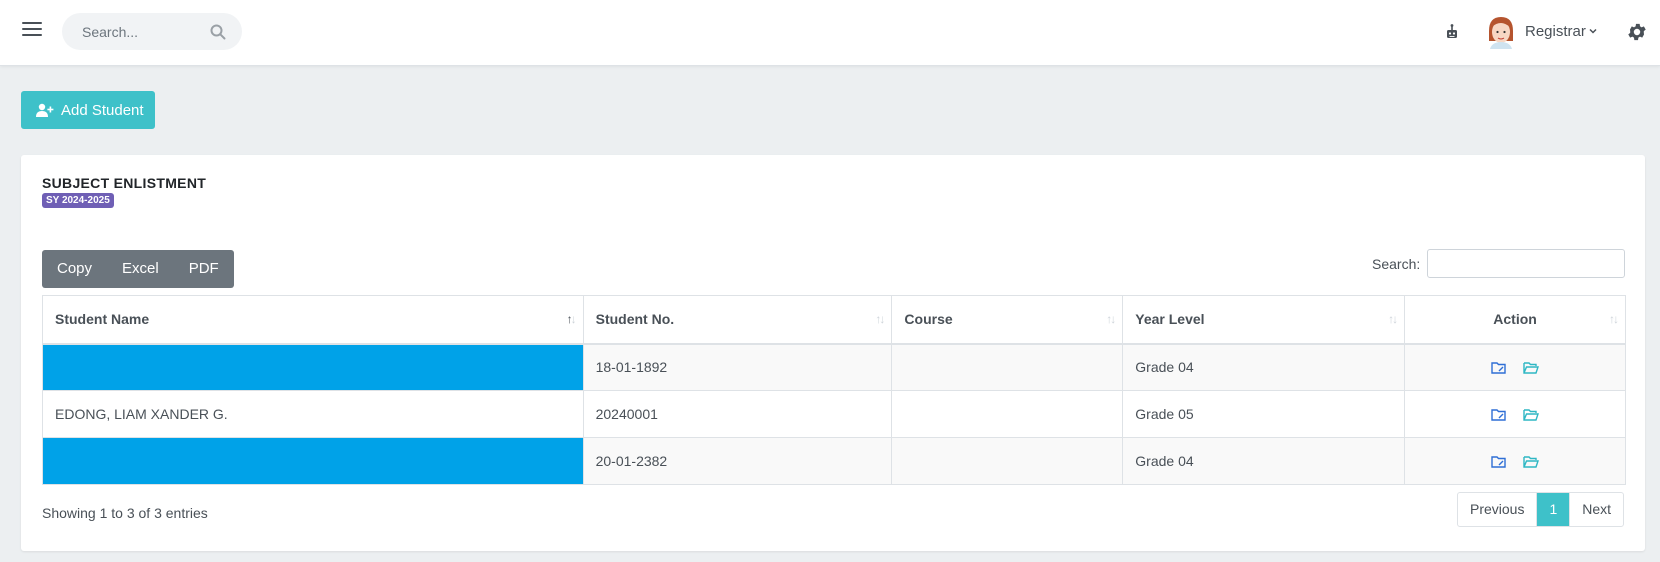 The image size is (1660, 562). What do you see at coordinates (1596, 509) in the screenshot?
I see `next-page-button: Next` at bounding box center [1596, 509].